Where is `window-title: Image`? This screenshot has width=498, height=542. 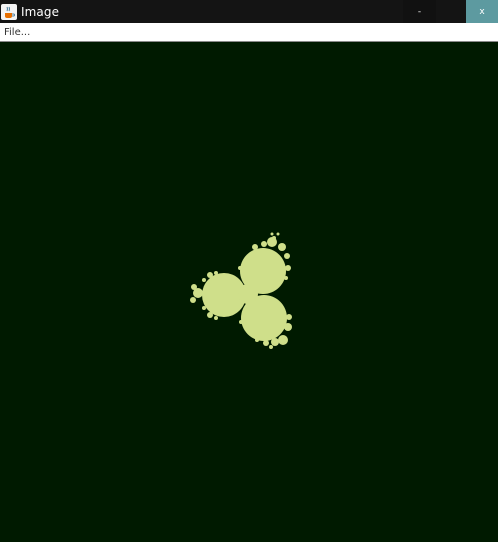 window-title: Image is located at coordinates (40, 11).